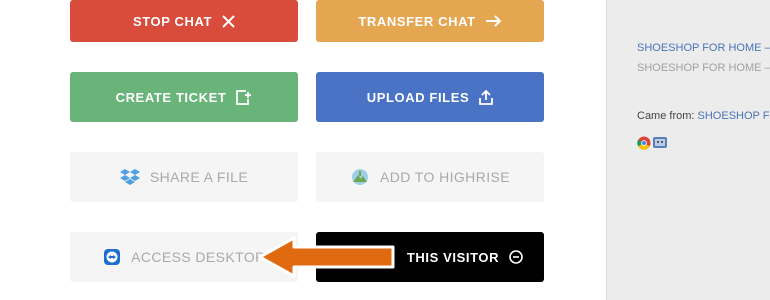  I want to click on dropbox-icon, so click(129, 177).